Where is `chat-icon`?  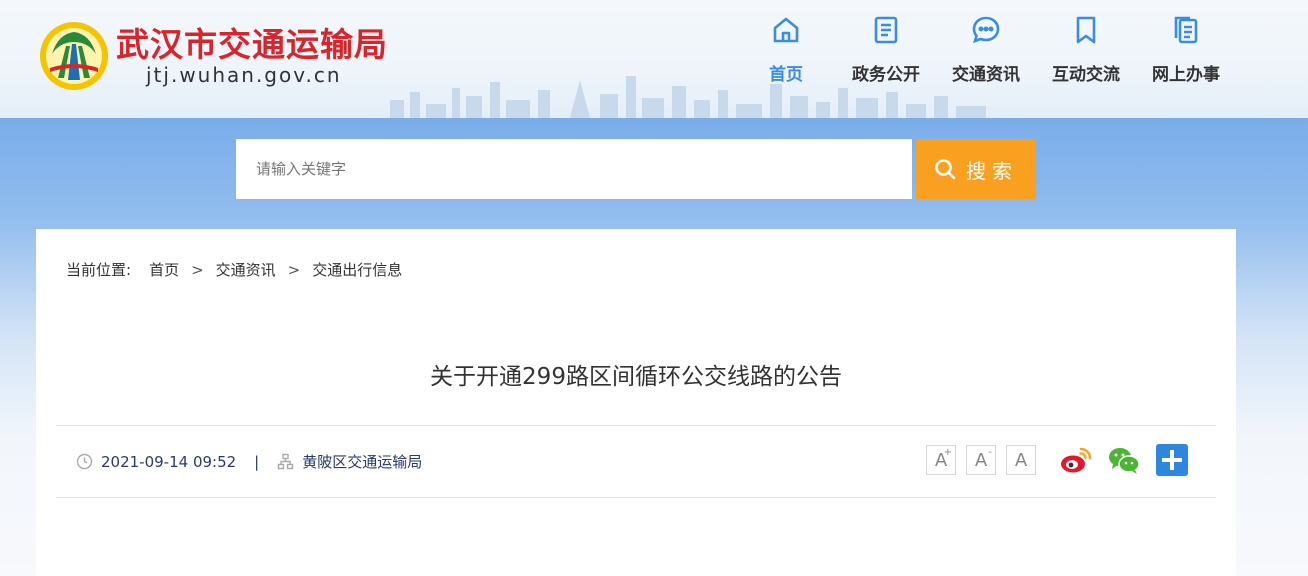 chat-icon is located at coordinates (986, 30).